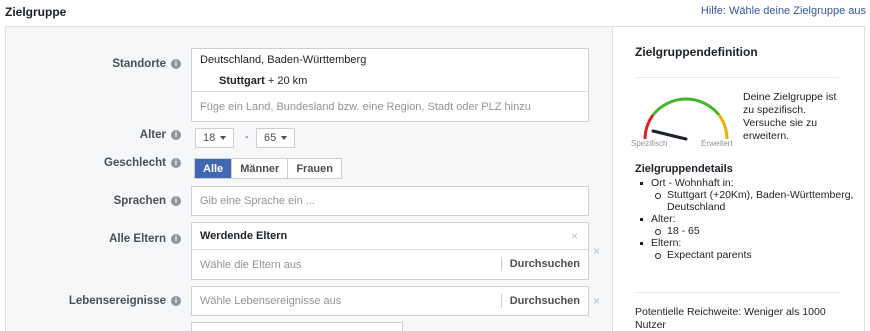 This screenshot has width=870, height=331. What do you see at coordinates (160, 135) in the screenshot?
I see `age-label: Alter i` at bounding box center [160, 135].